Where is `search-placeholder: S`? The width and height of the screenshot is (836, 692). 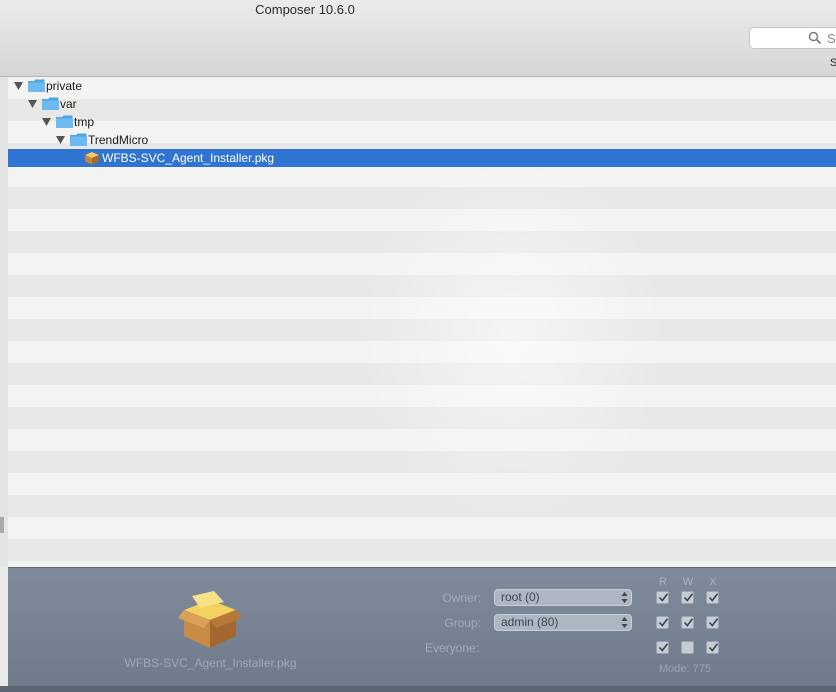 search-placeholder: S is located at coordinates (831, 38).